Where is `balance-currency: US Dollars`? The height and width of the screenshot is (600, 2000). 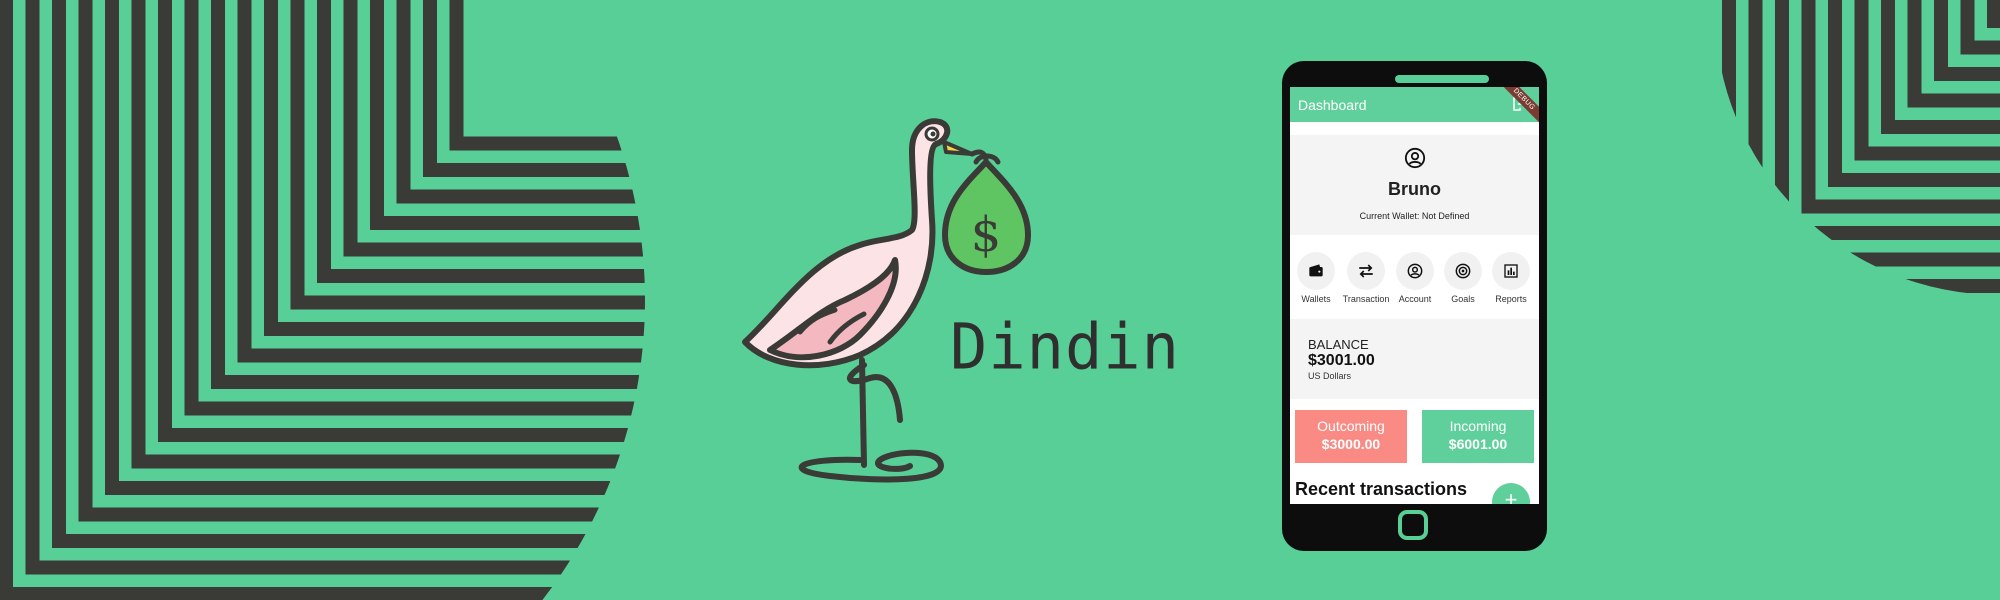 balance-currency: US Dollars is located at coordinates (1330, 376).